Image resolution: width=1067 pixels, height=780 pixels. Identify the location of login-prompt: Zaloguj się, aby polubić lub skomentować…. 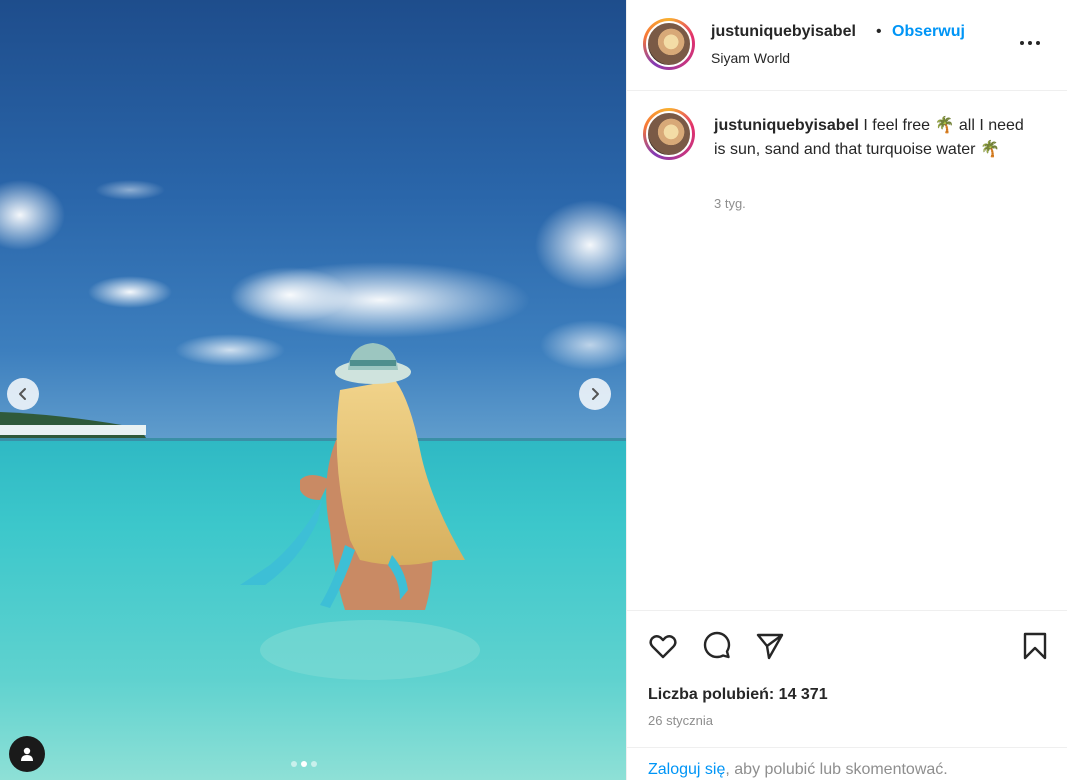
(847, 763).